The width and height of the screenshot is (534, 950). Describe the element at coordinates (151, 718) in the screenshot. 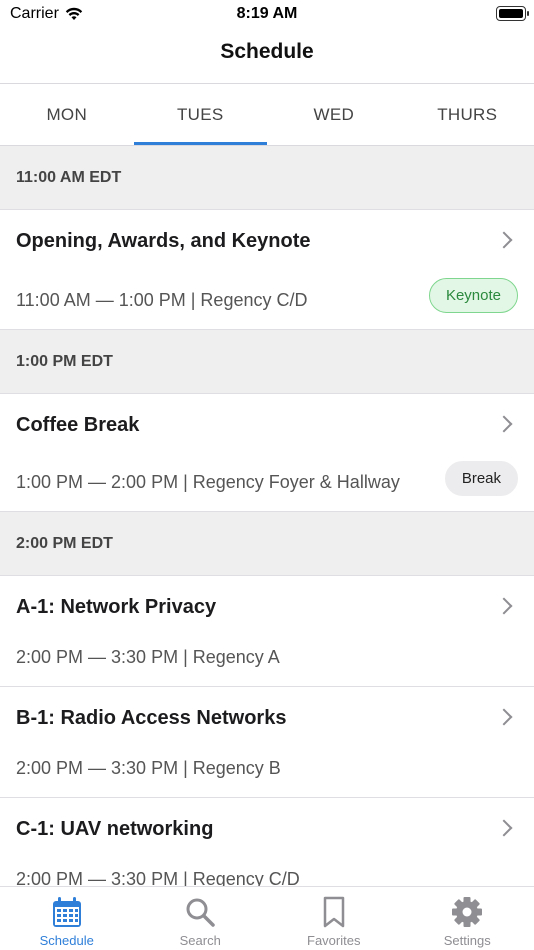

I see `session-title: B-1: Radio Access Networks` at that location.